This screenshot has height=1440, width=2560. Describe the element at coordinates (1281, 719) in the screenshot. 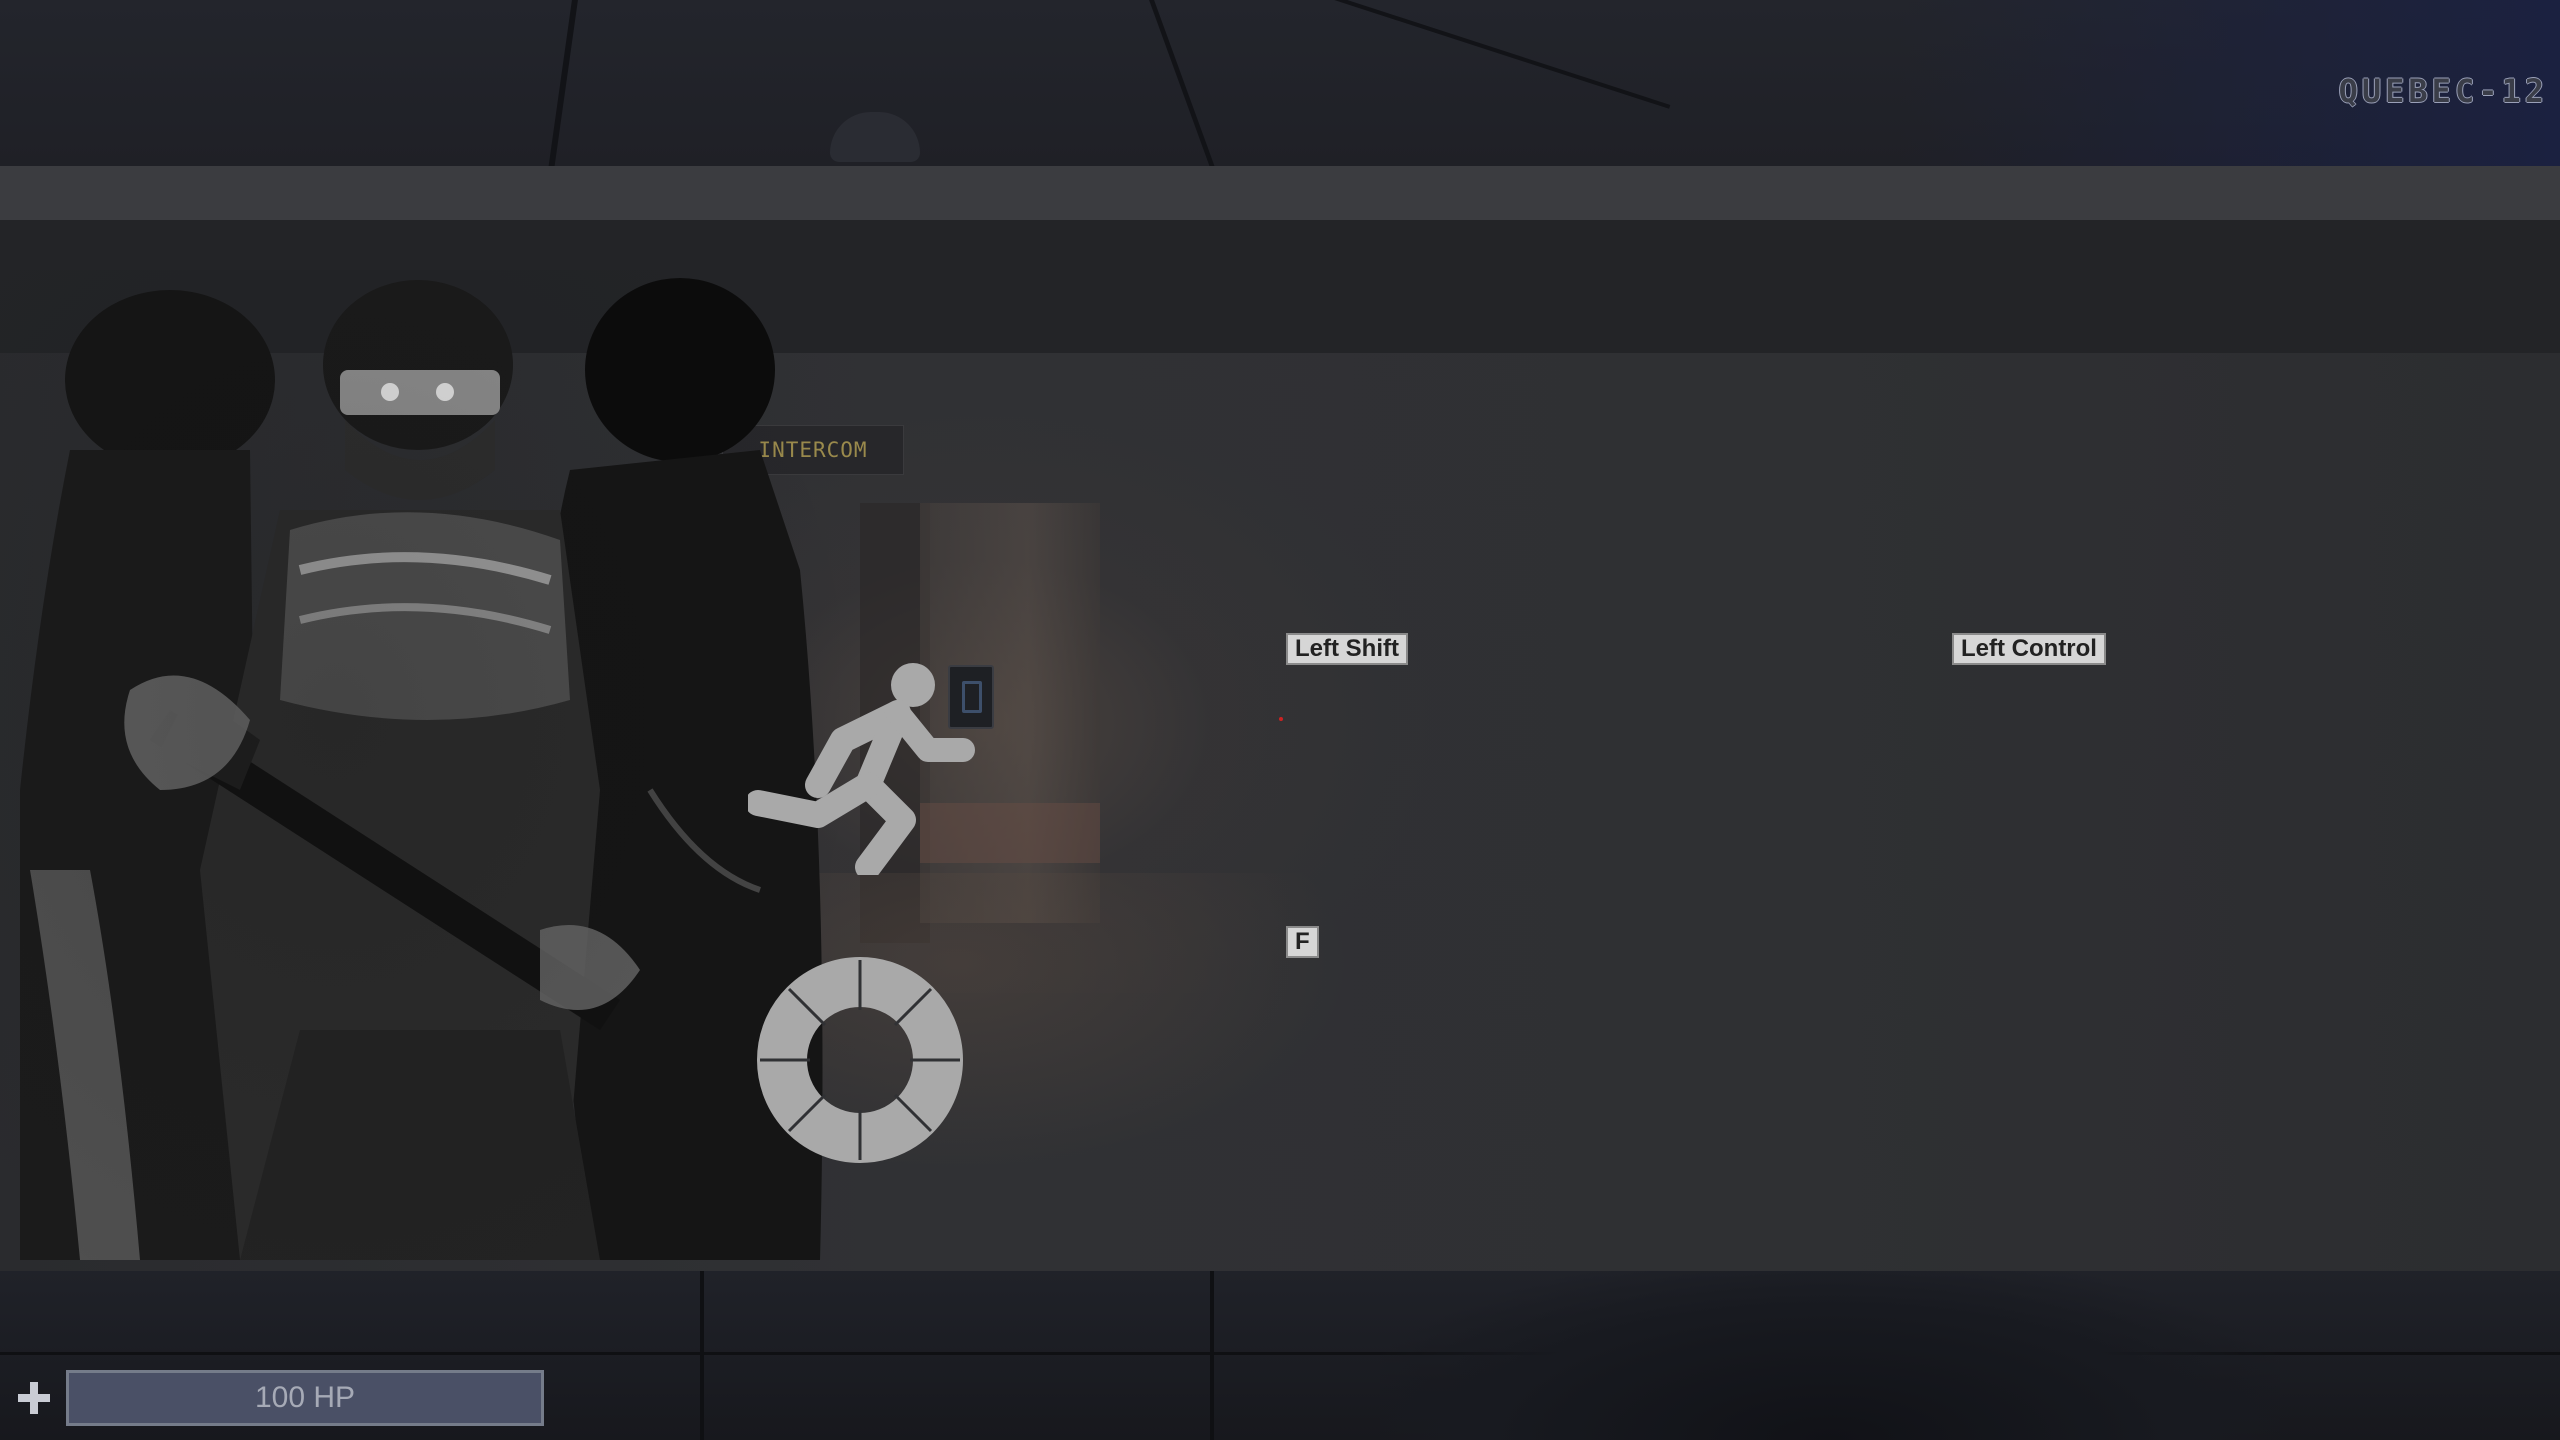

I see `crosshair-dot` at that location.